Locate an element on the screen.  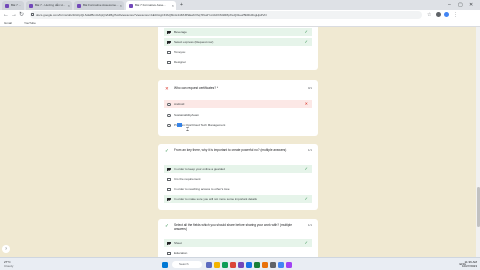
option-label: Android is located at coordinates (179, 104).